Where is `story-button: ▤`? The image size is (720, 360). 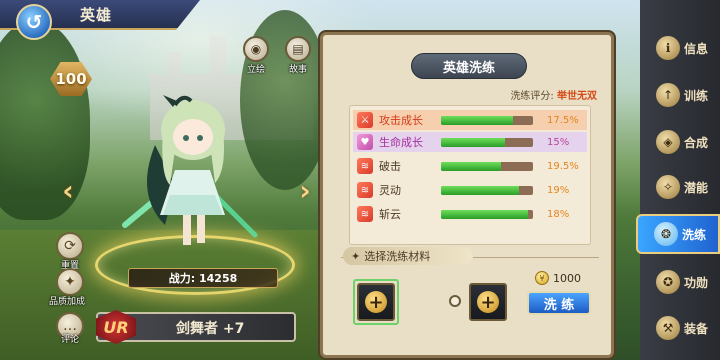 story-button: ▤ is located at coordinates (298, 49).